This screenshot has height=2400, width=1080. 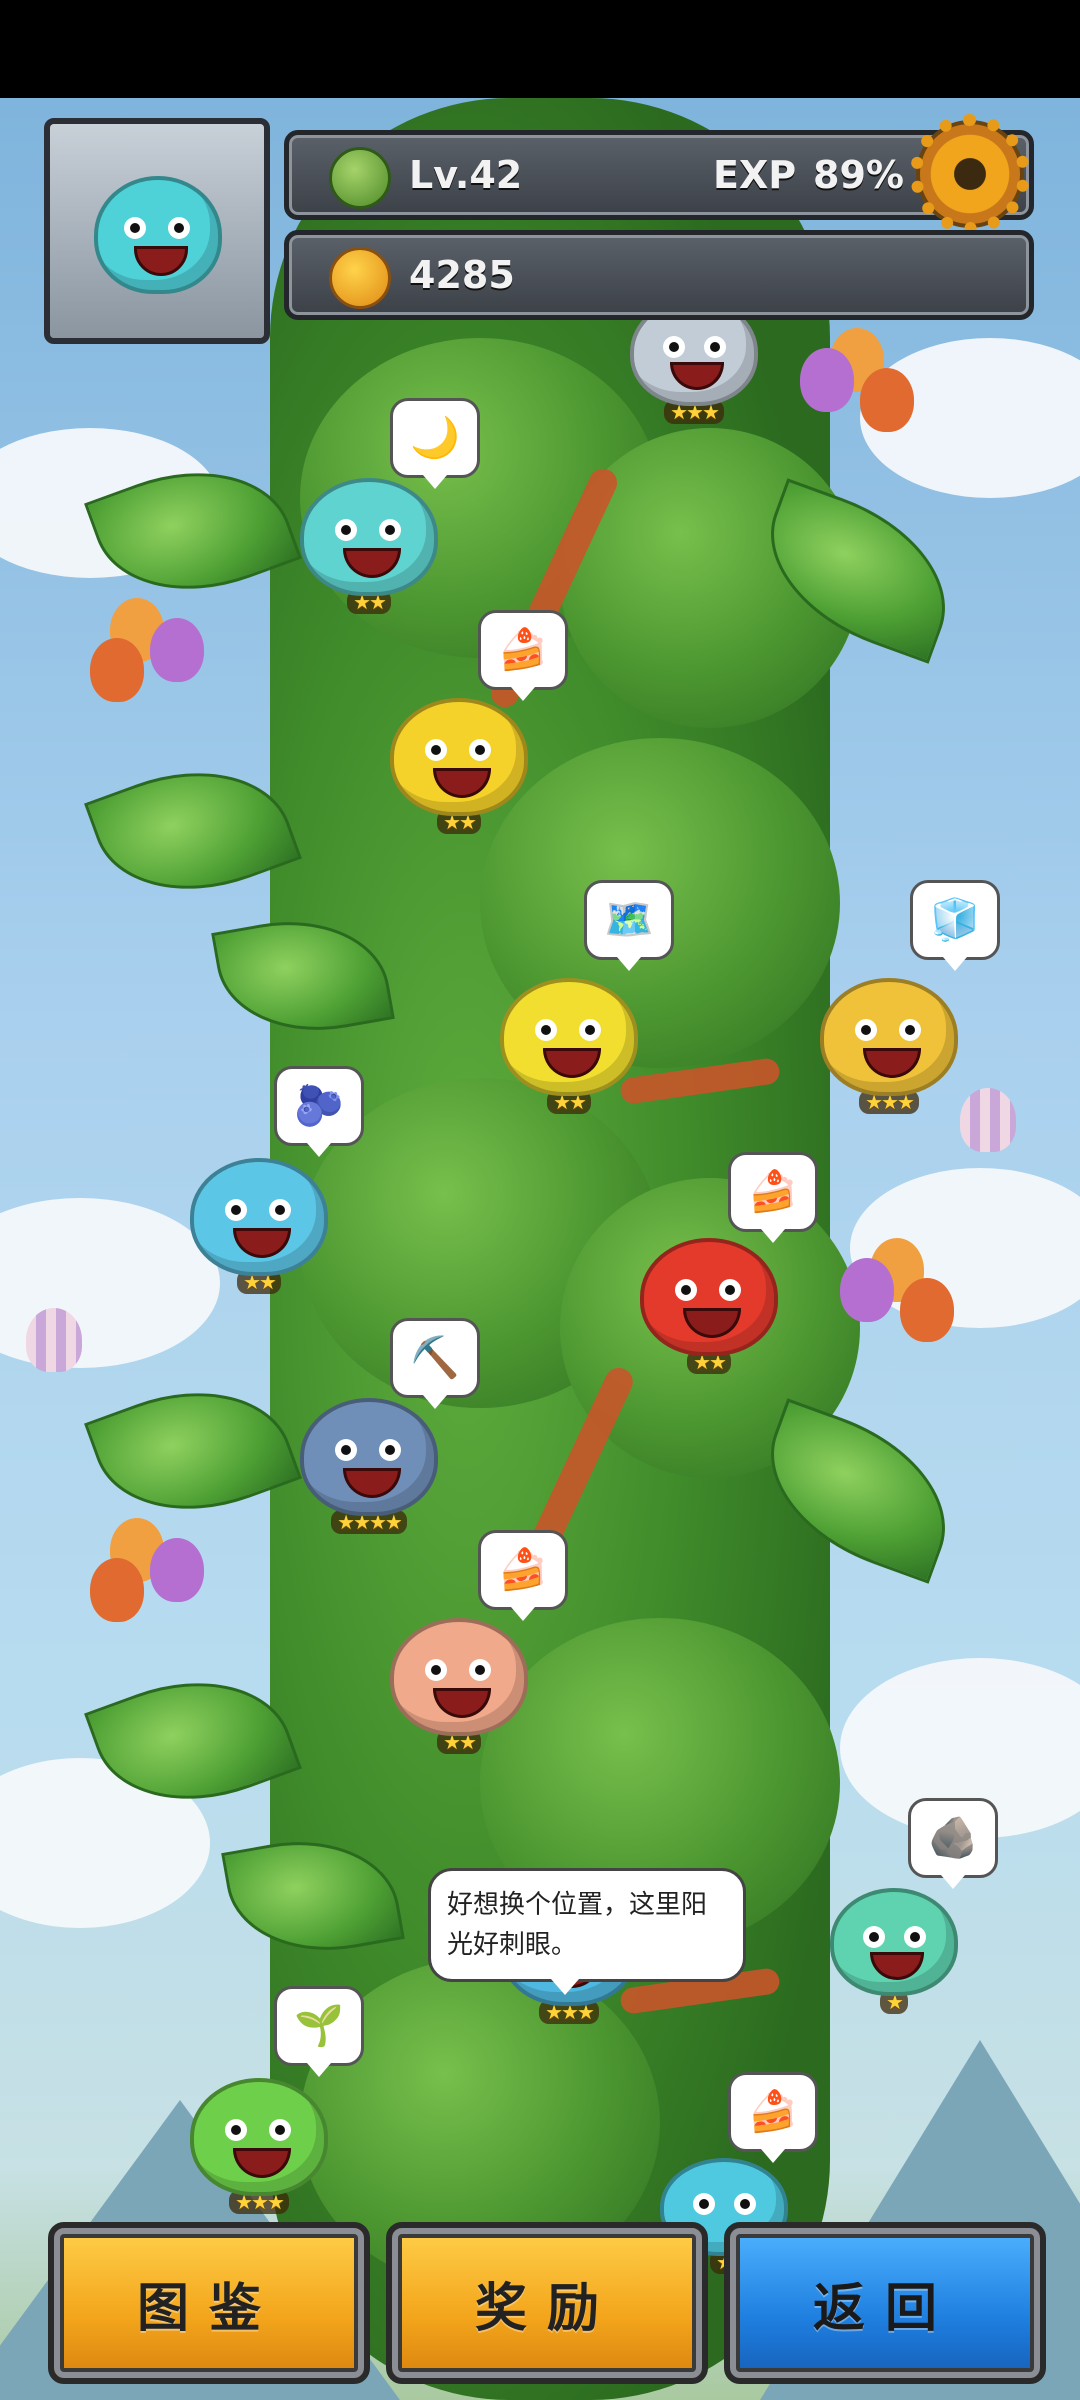 I want to click on pickaxe-item-icon: ⛏️, so click(x=435, y=1358).